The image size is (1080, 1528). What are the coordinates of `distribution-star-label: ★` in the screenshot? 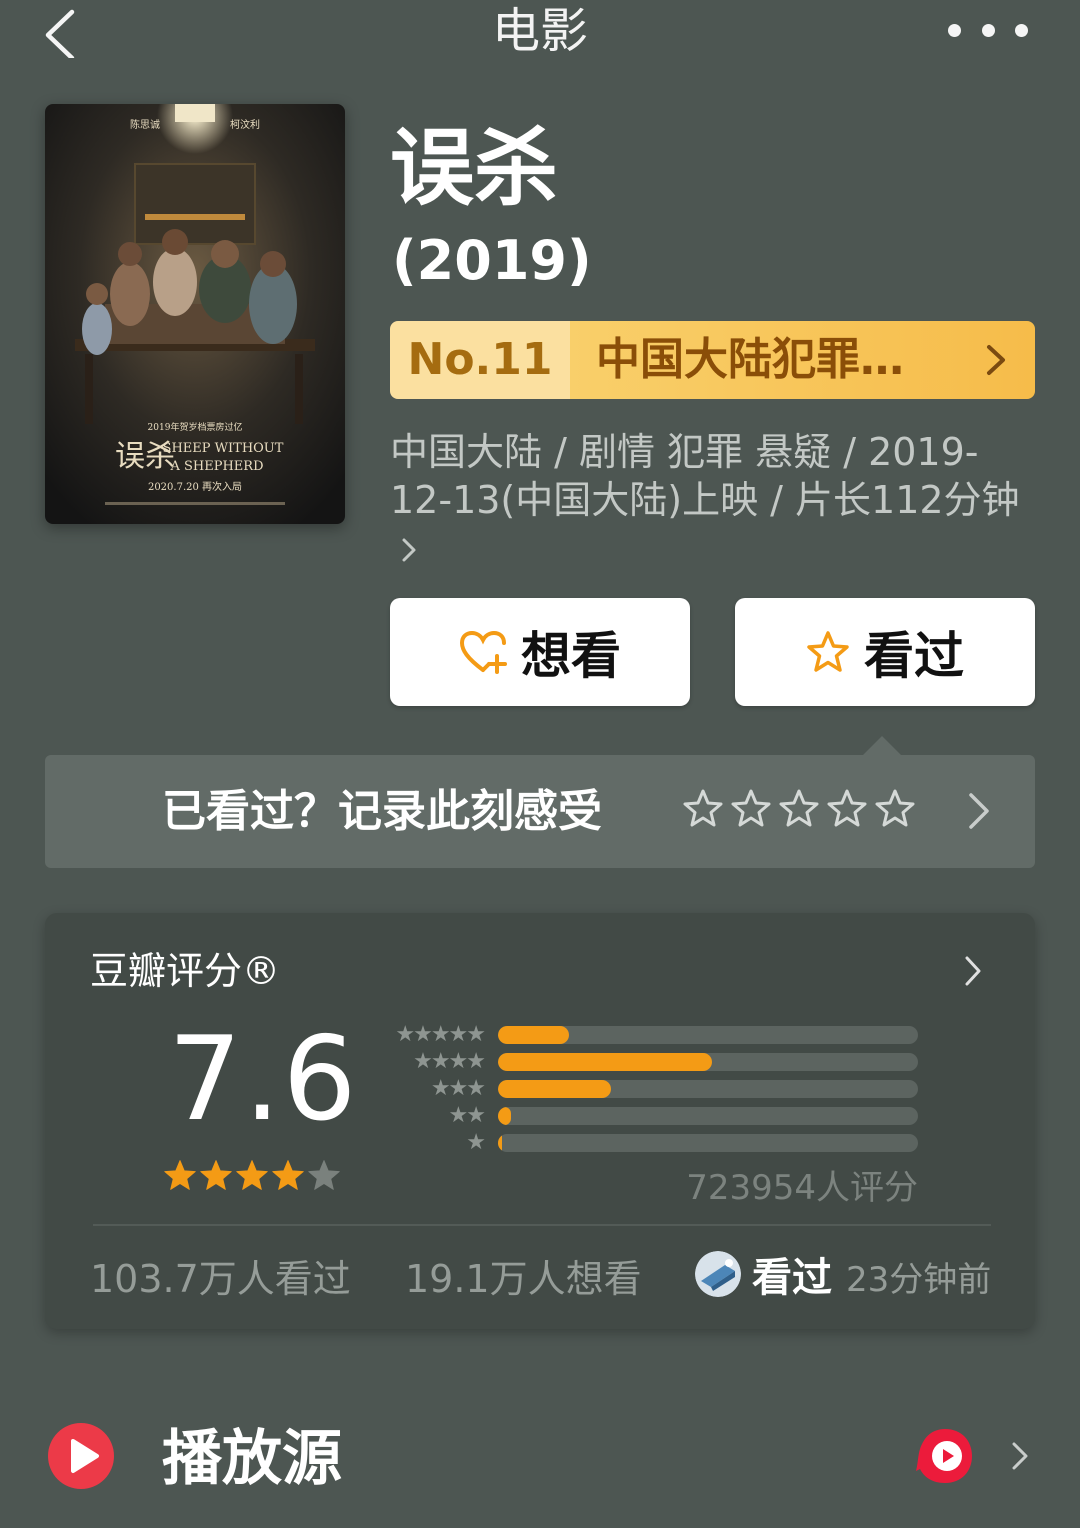 It's located at (476, 1142).